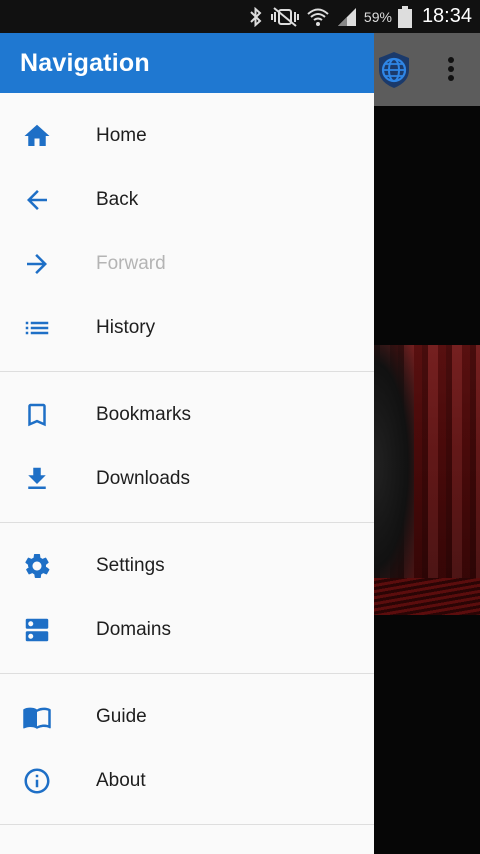  What do you see at coordinates (48, 415) in the screenshot?
I see `bookmark-icon` at bounding box center [48, 415].